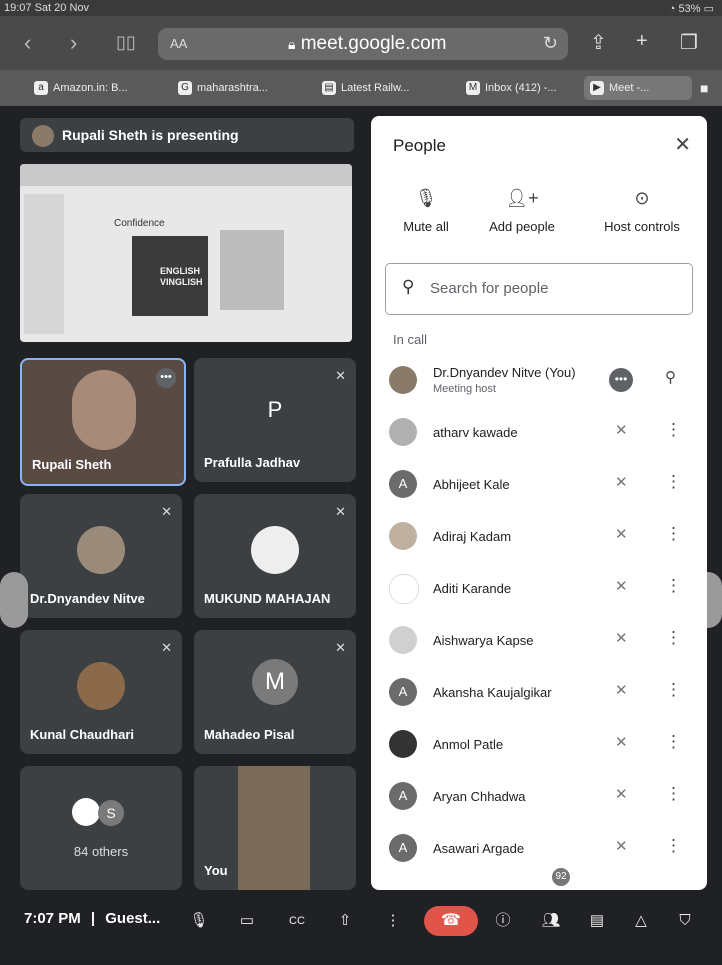  I want to click on others-count: 84 others, so click(101, 851).